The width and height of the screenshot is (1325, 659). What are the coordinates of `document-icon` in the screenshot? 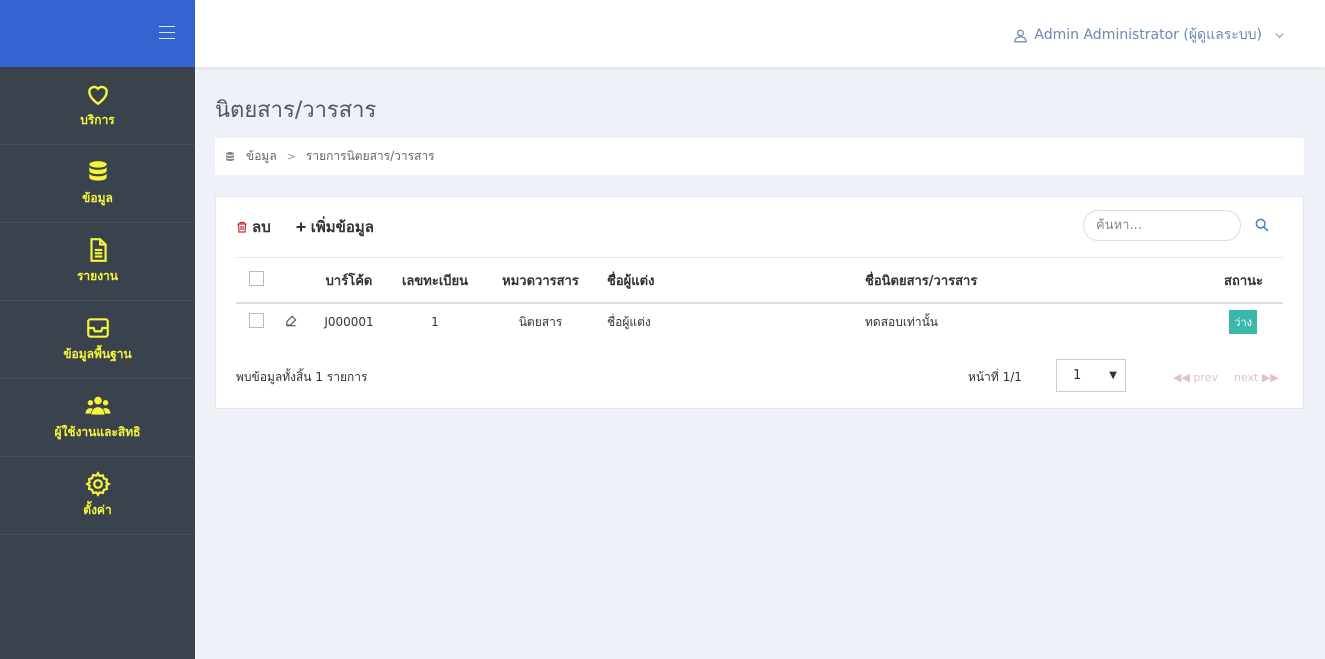 It's located at (98, 250).